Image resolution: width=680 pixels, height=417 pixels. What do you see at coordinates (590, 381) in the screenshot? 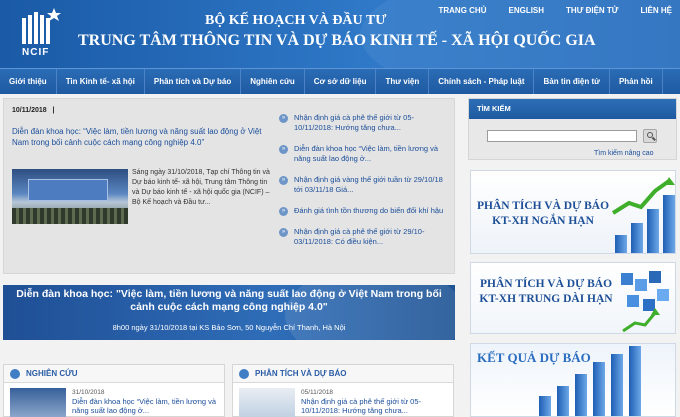
I see `bar-chart-illustration` at bounding box center [590, 381].